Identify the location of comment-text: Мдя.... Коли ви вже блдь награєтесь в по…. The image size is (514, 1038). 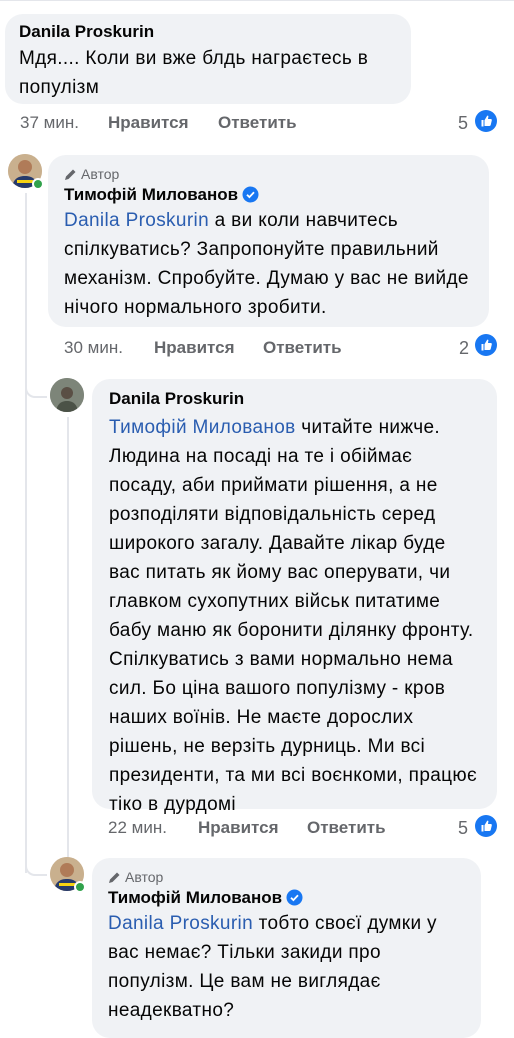
(194, 73).